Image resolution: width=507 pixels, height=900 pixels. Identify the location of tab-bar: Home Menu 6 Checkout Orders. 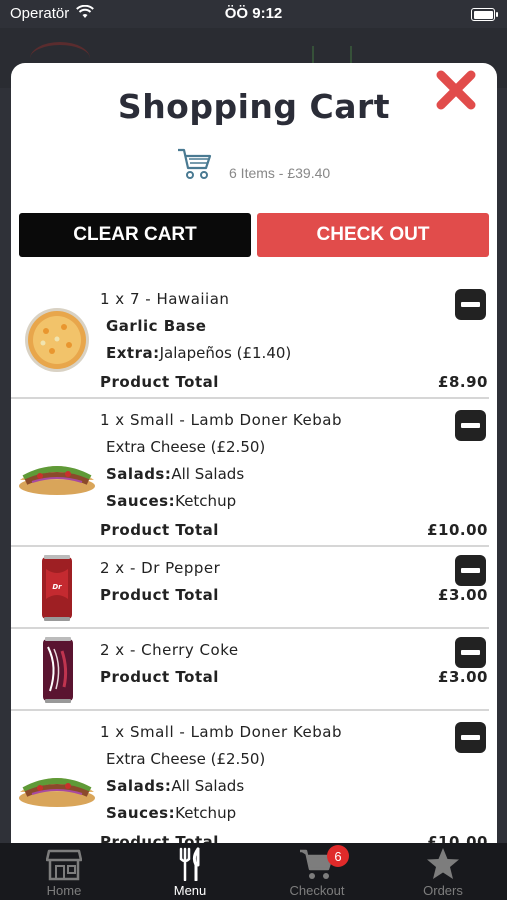
(253, 871).